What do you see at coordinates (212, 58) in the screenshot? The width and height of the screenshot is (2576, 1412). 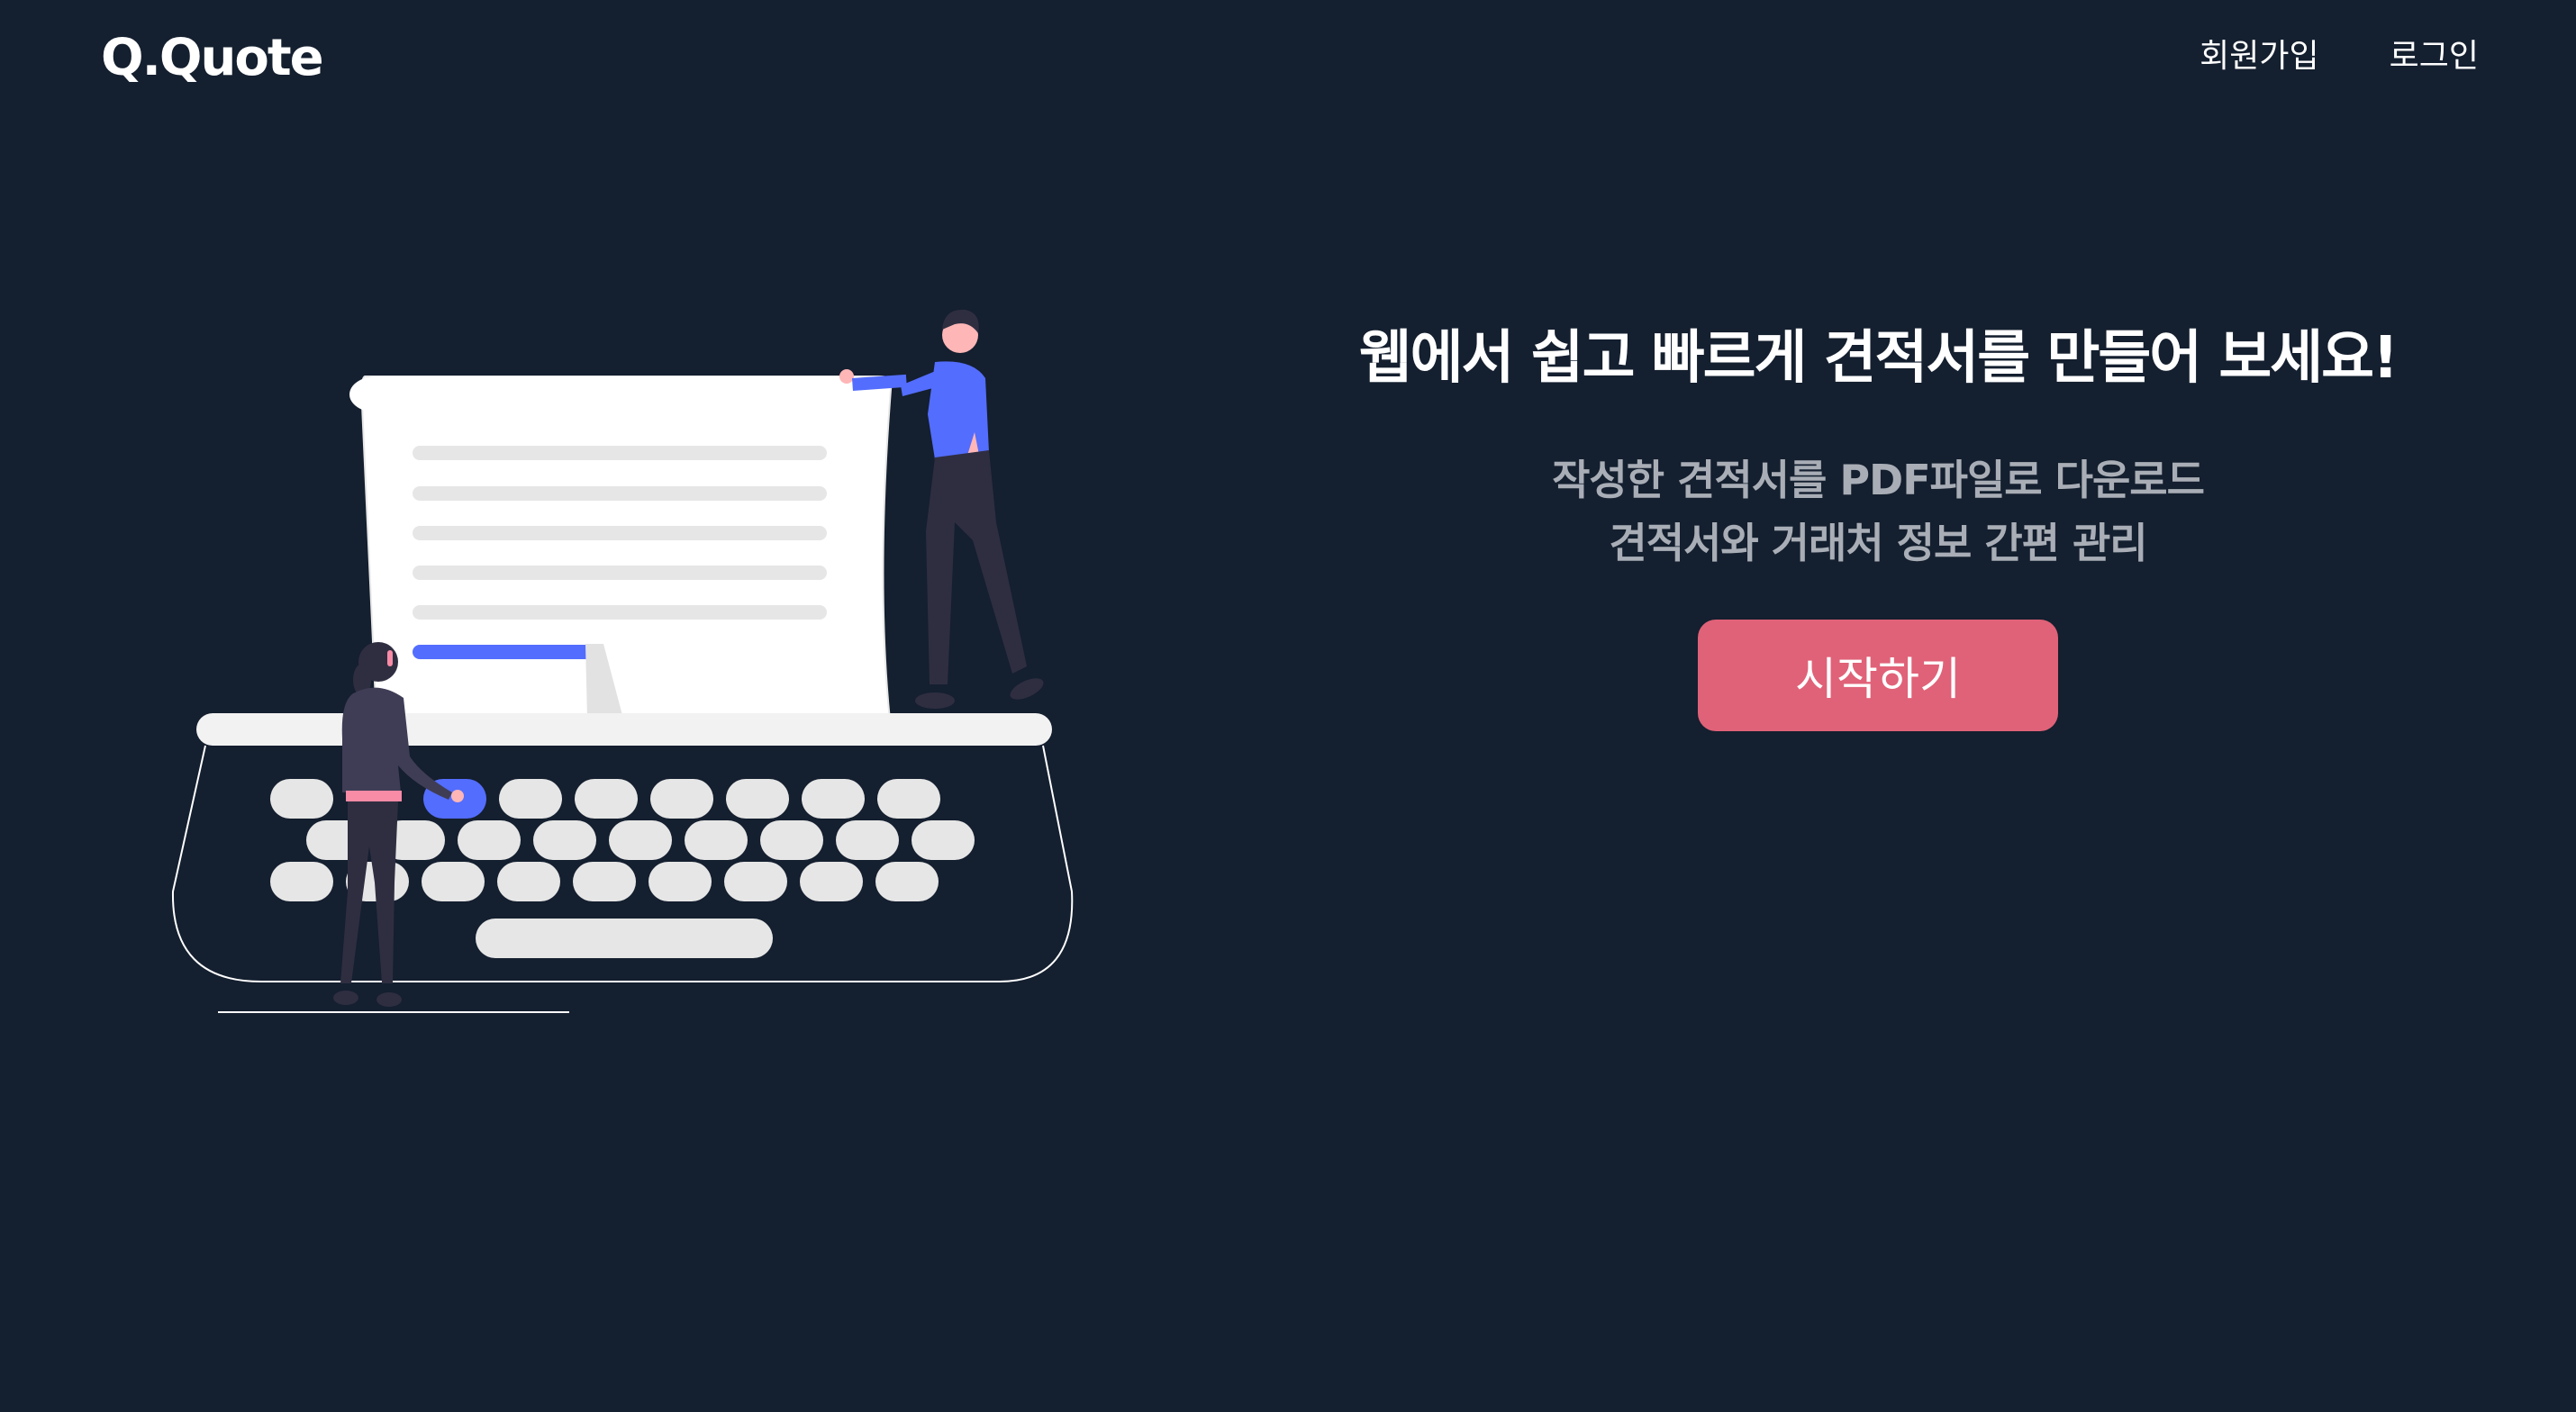 I see `logo: Q.Quote` at bounding box center [212, 58].